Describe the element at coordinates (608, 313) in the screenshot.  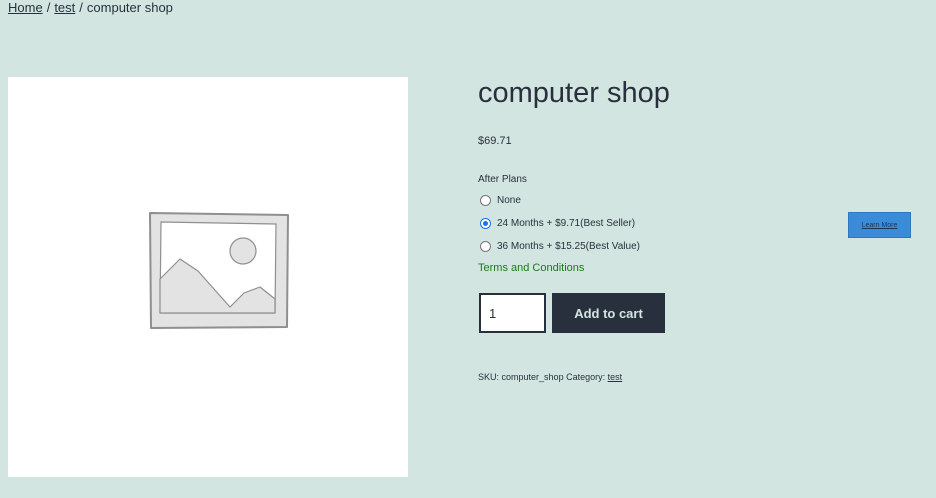
I see `add-to-cart-button: Add to cart` at that location.